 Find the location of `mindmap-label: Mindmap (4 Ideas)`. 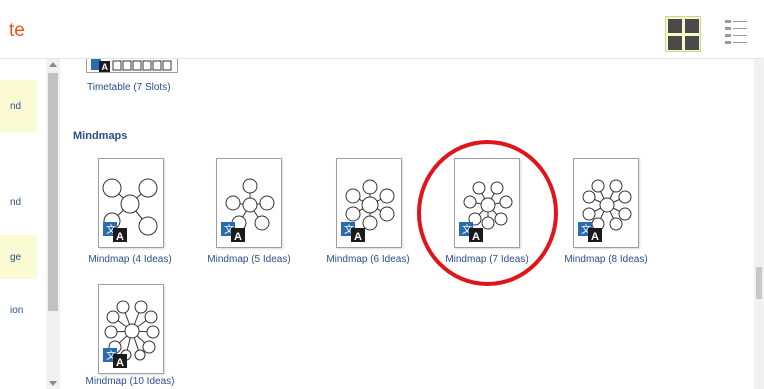

mindmap-label: Mindmap (4 Ideas) is located at coordinates (130, 259).